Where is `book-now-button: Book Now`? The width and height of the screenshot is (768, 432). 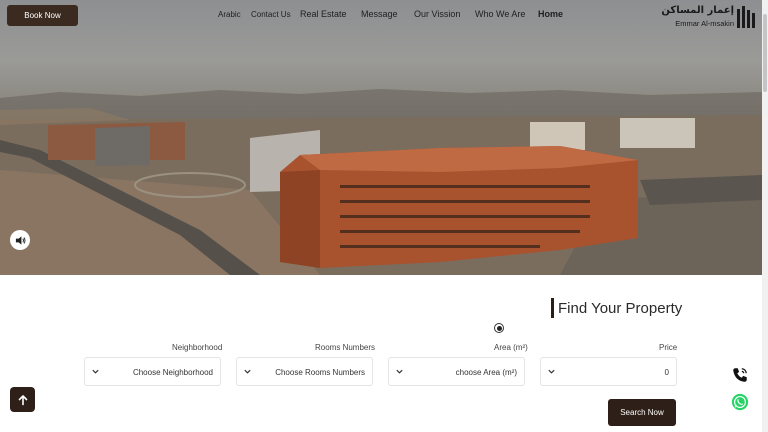 book-now-button: Book Now is located at coordinates (42, 15).